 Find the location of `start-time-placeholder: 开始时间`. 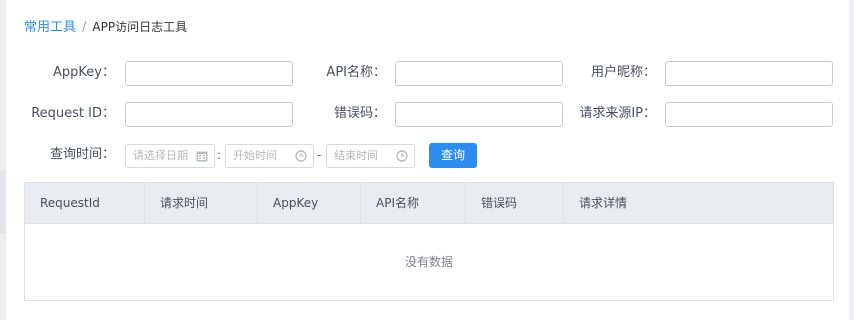

start-time-placeholder: 开始时间 is located at coordinates (255, 155).